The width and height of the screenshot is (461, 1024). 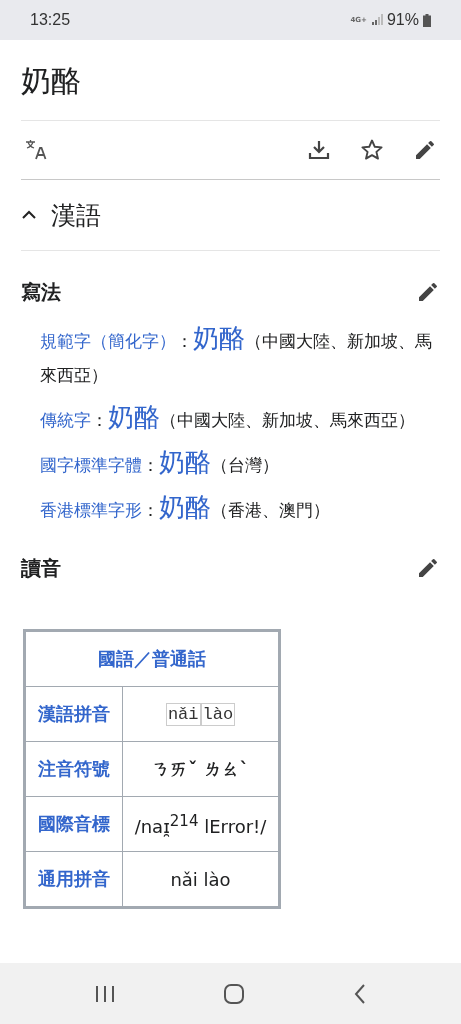 What do you see at coordinates (104, 993) in the screenshot?
I see `recent-apps-icon` at bounding box center [104, 993].